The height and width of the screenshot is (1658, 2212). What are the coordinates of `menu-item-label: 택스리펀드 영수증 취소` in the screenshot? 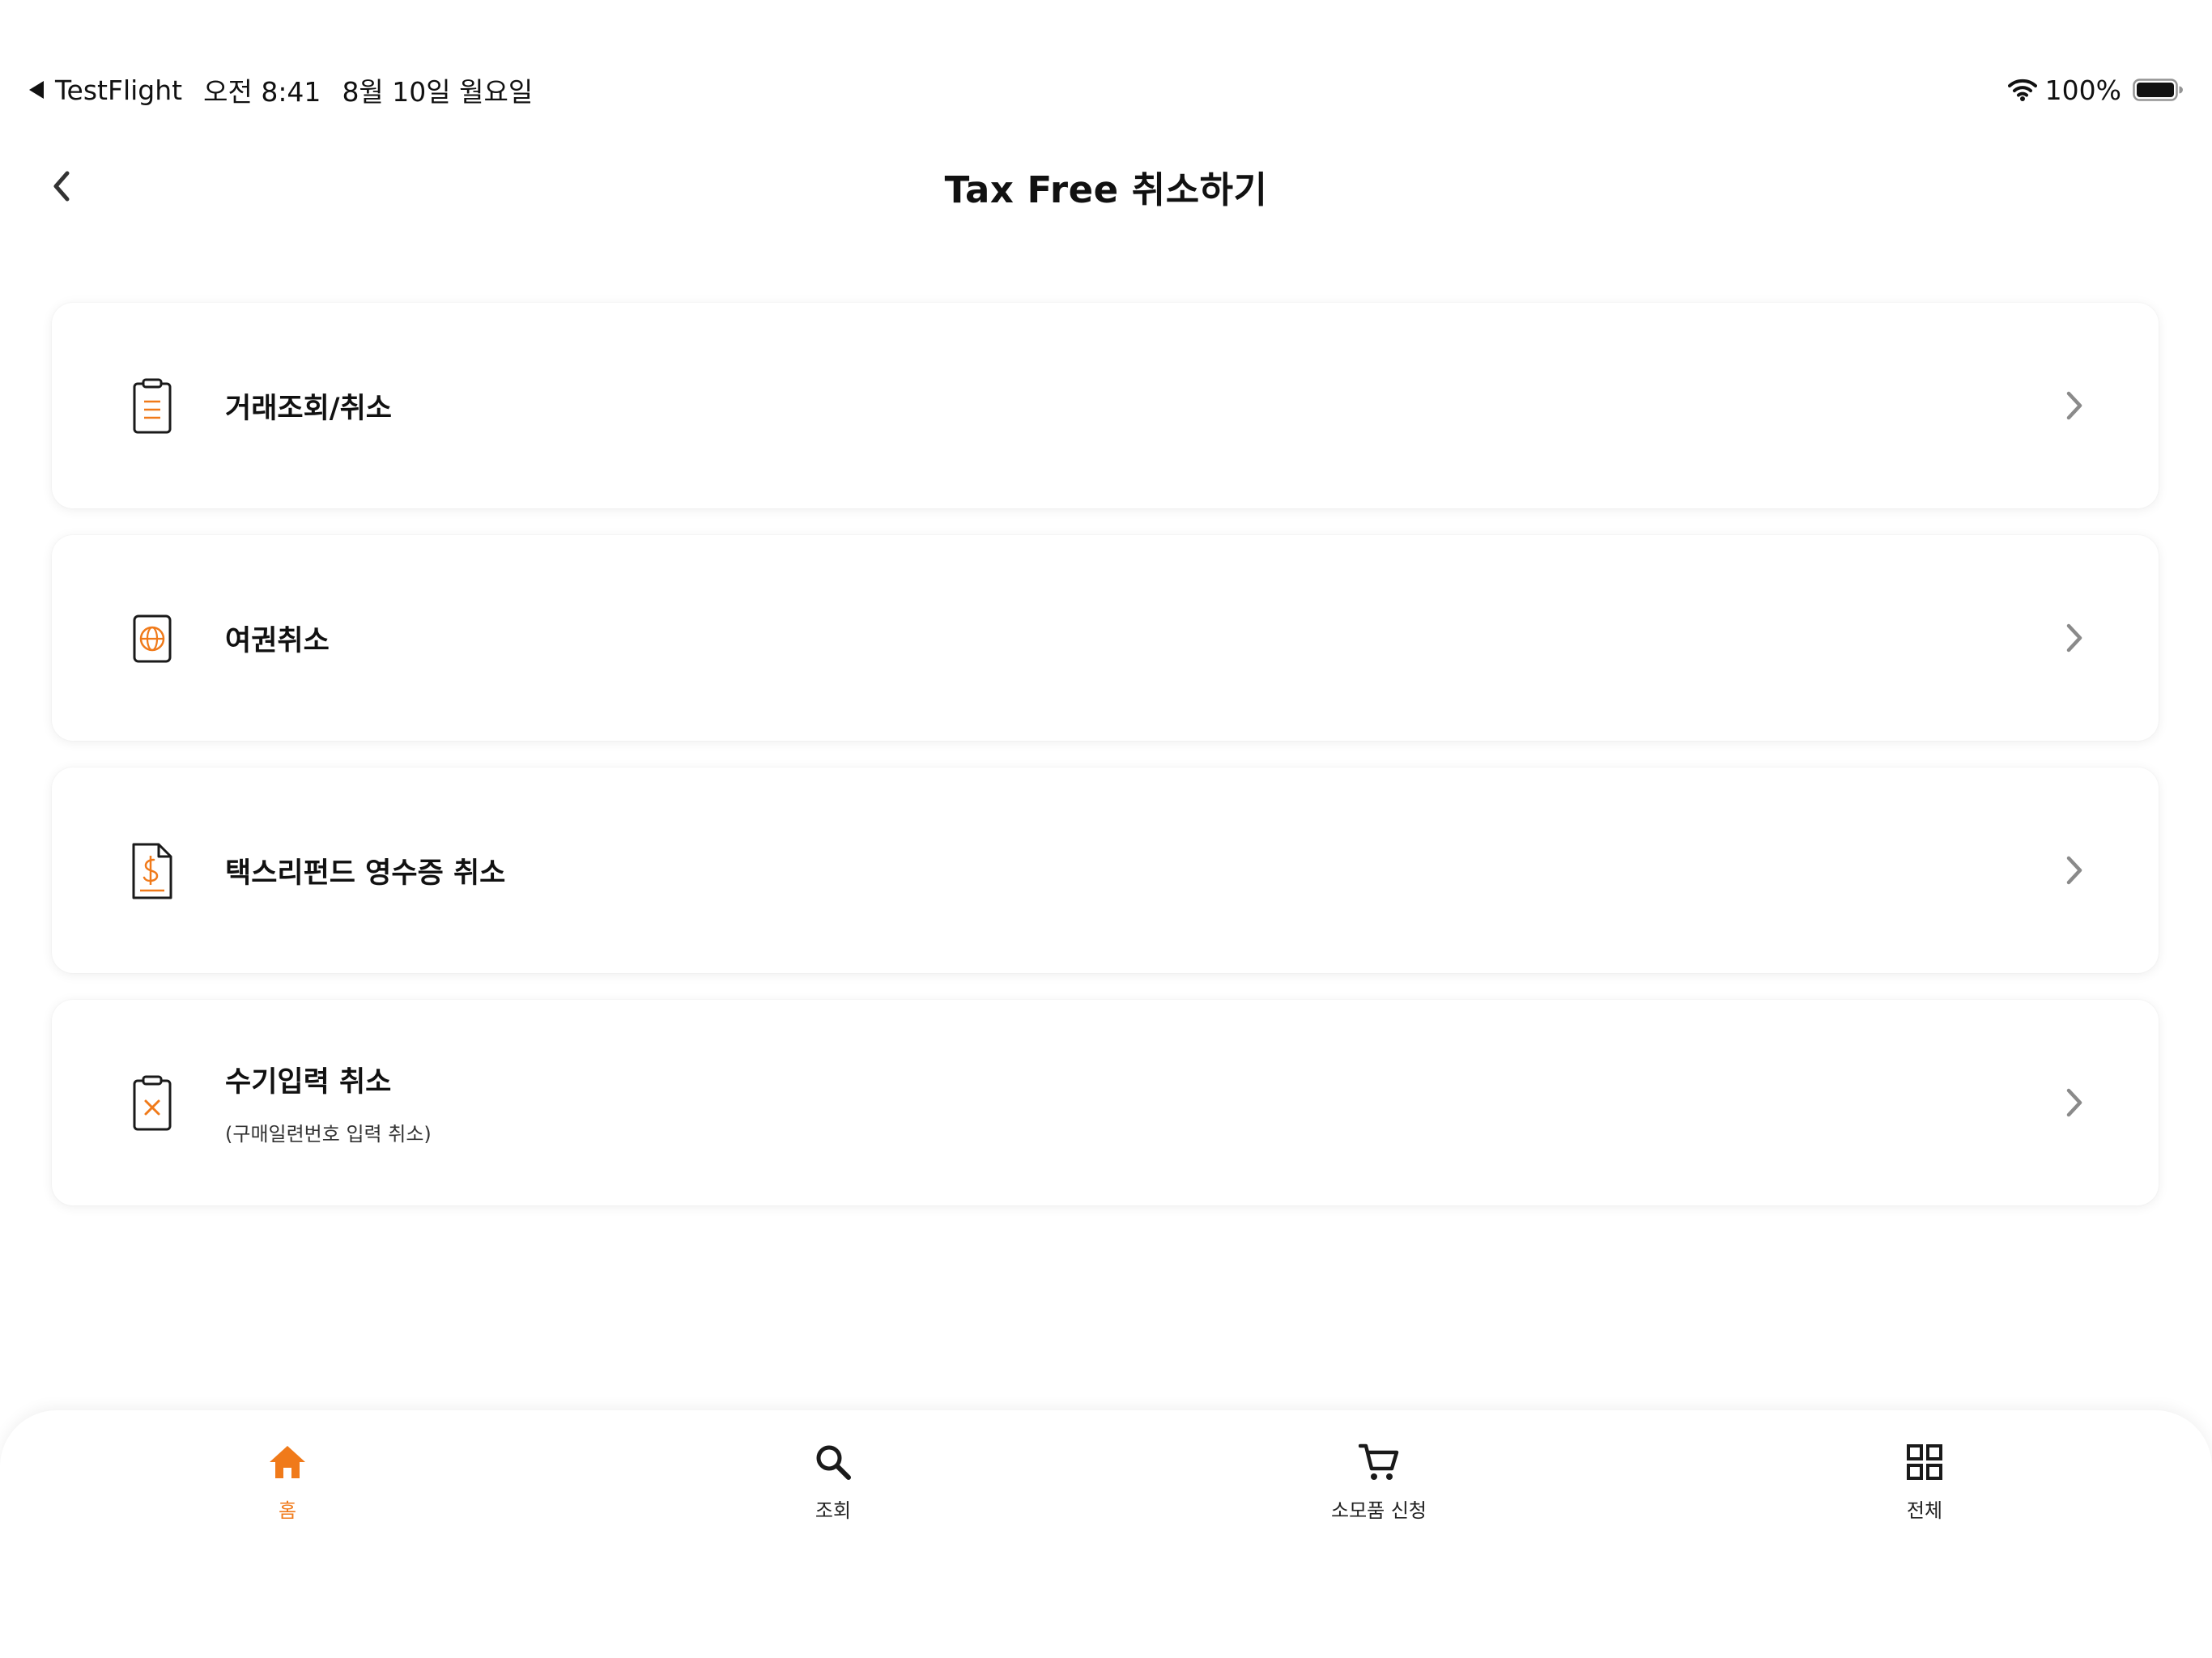 It's located at (366, 873).